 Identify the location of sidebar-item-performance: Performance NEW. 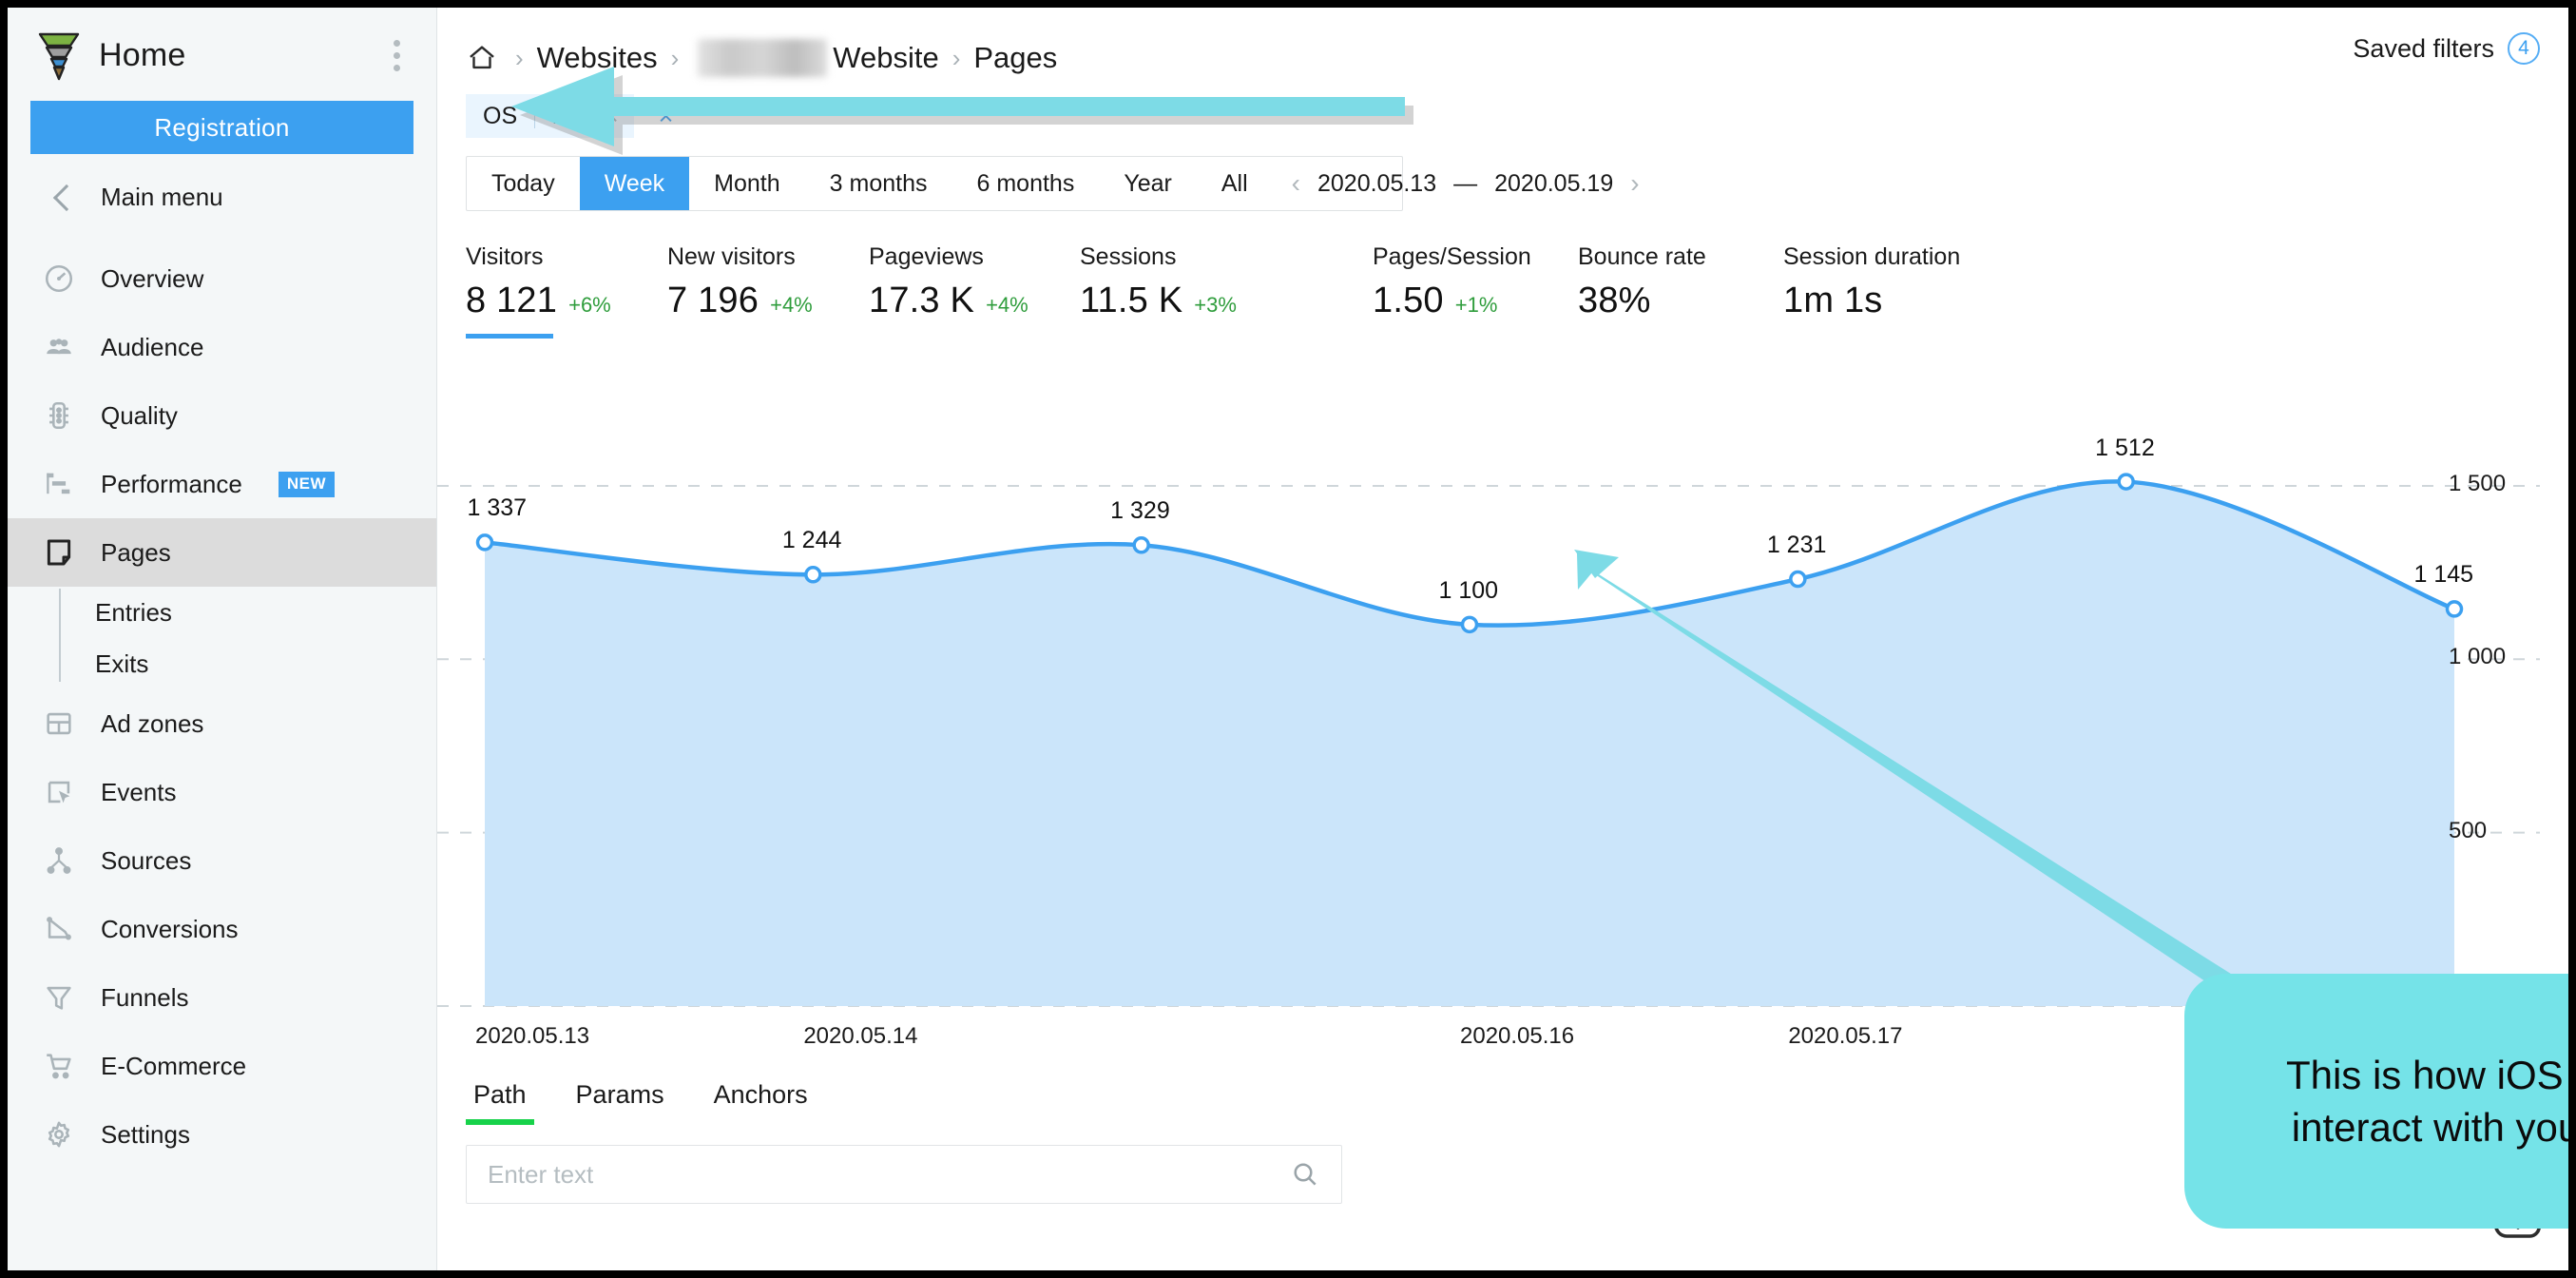
(222, 484).